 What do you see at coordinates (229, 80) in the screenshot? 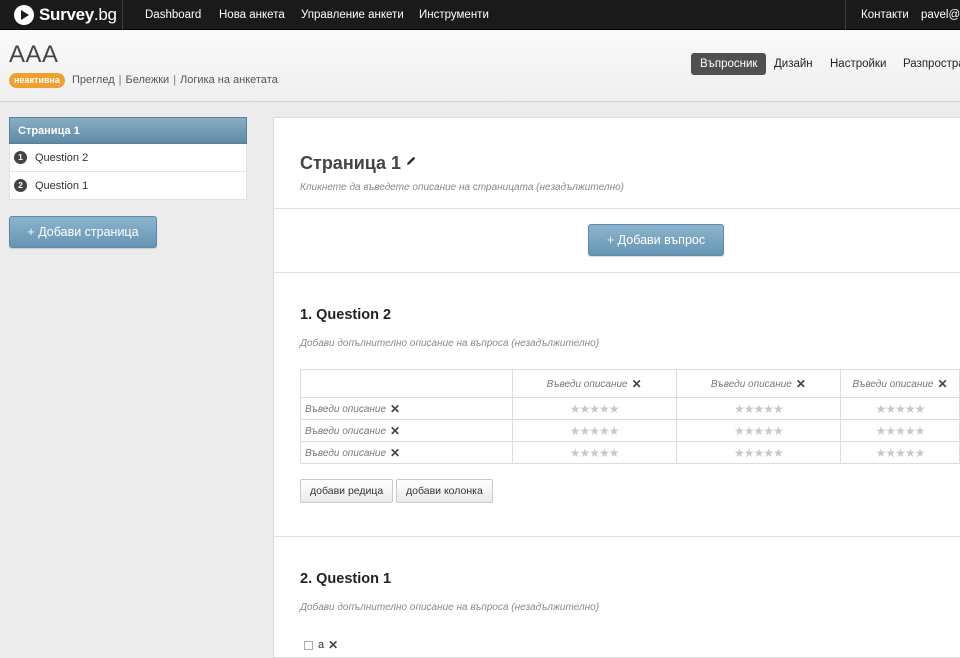
I see `link-survey-logic: Логика на анкетата` at bounding box center [229, 80].